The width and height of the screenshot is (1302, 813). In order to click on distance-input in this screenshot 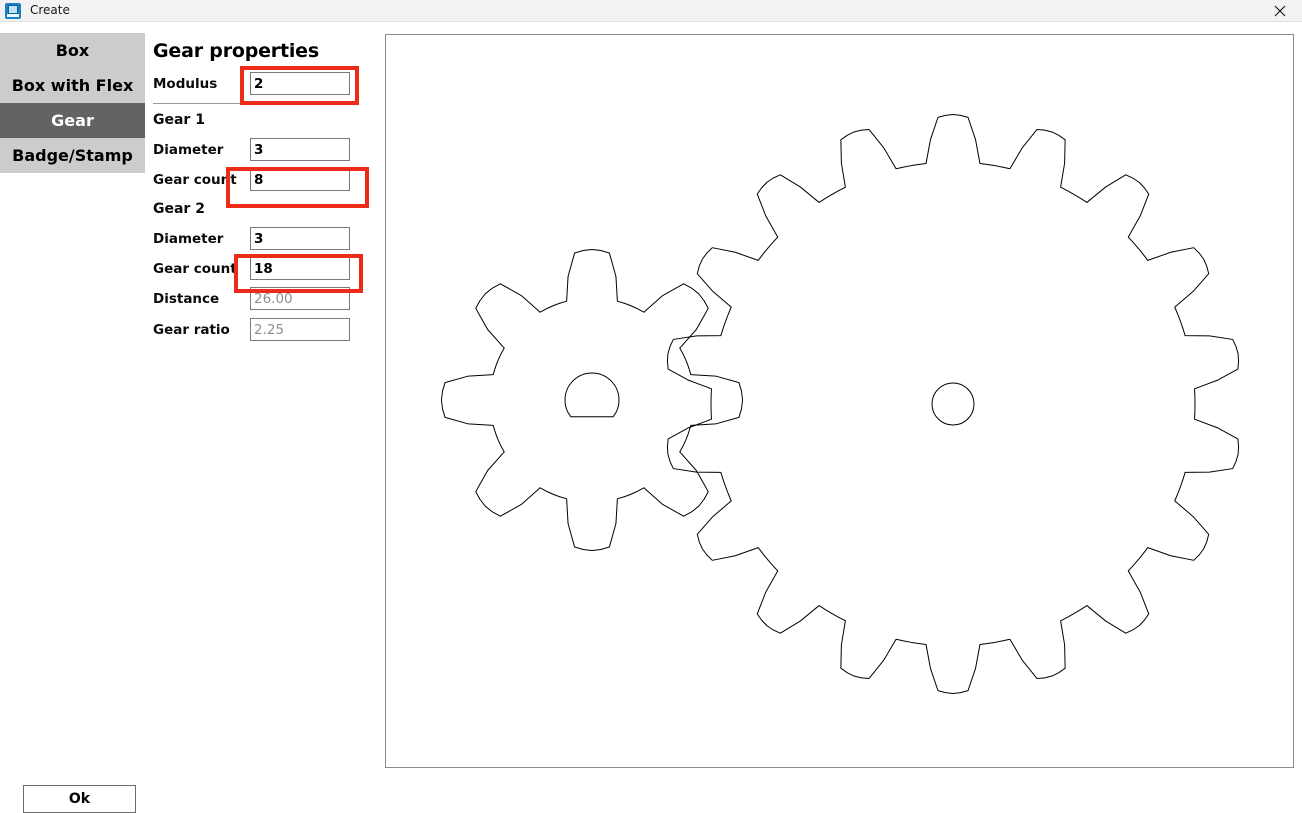, I will do `click(300, 298)`.